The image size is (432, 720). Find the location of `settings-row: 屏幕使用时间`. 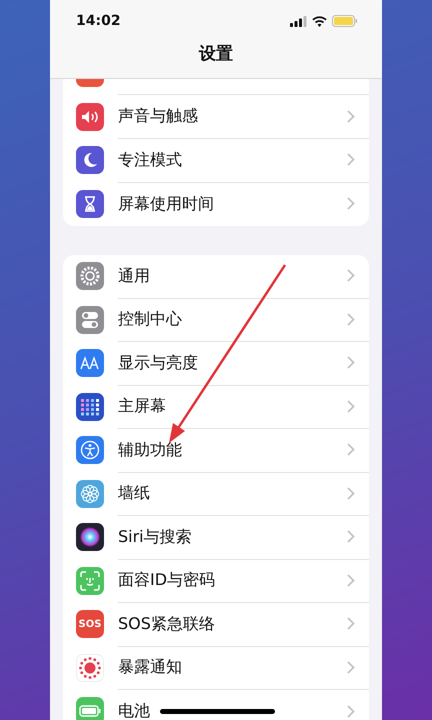

settings-row: 屏幕使用时间 is located at coordinates (216, 204).